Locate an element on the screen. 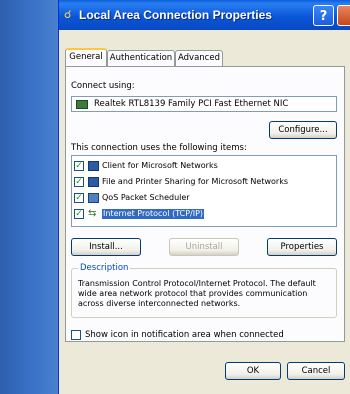  list-item-client: ✓ Client for Microsoft Networks is located at coordinates (174, 167).